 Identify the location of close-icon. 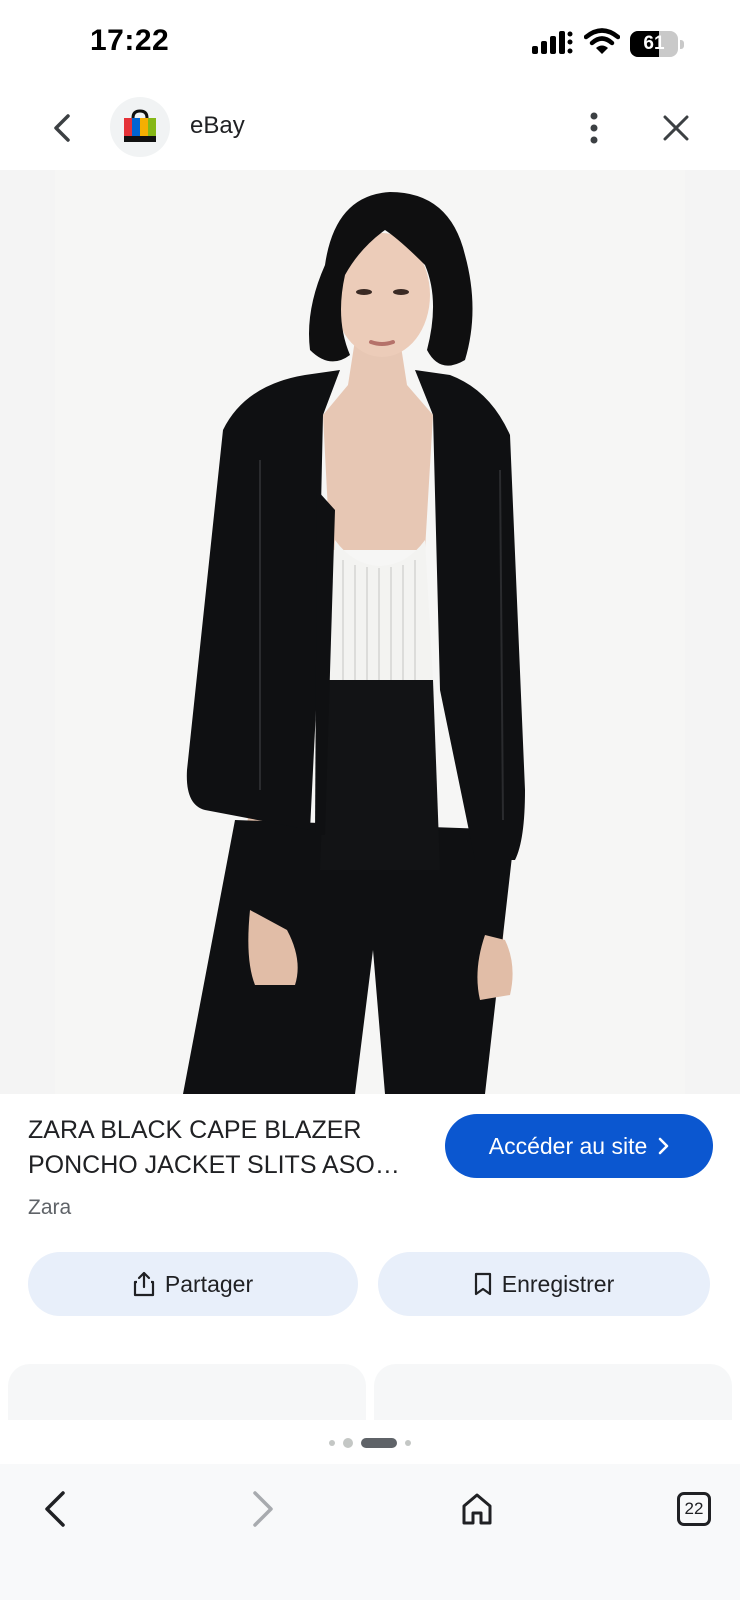
(676, 128).